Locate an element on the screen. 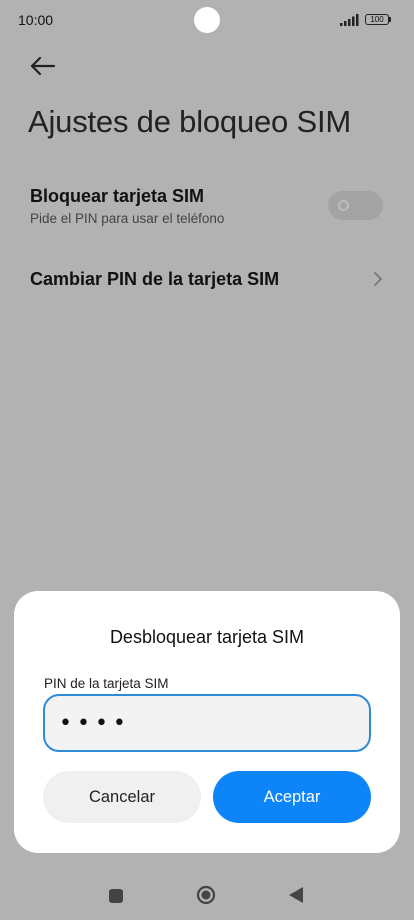  lock-sim-subtitle: Pide el PIN para usar el teléfono is located at coordinates (127, 218).